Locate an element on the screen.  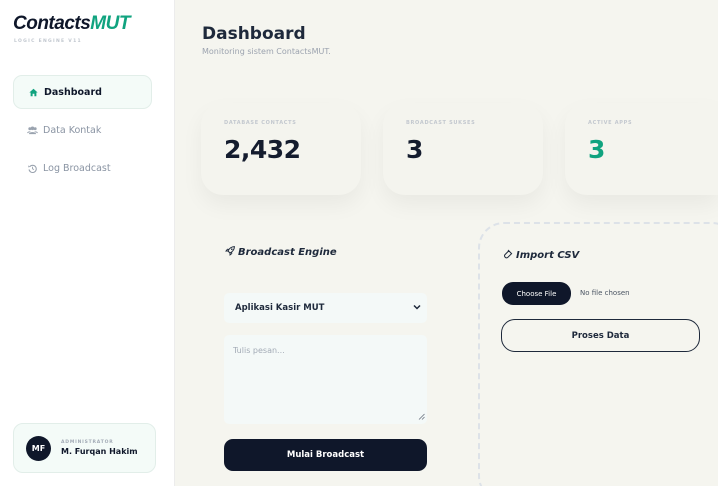
app-select-value: Aplikasi Kasir MUT is located at coordinates (280, 308).